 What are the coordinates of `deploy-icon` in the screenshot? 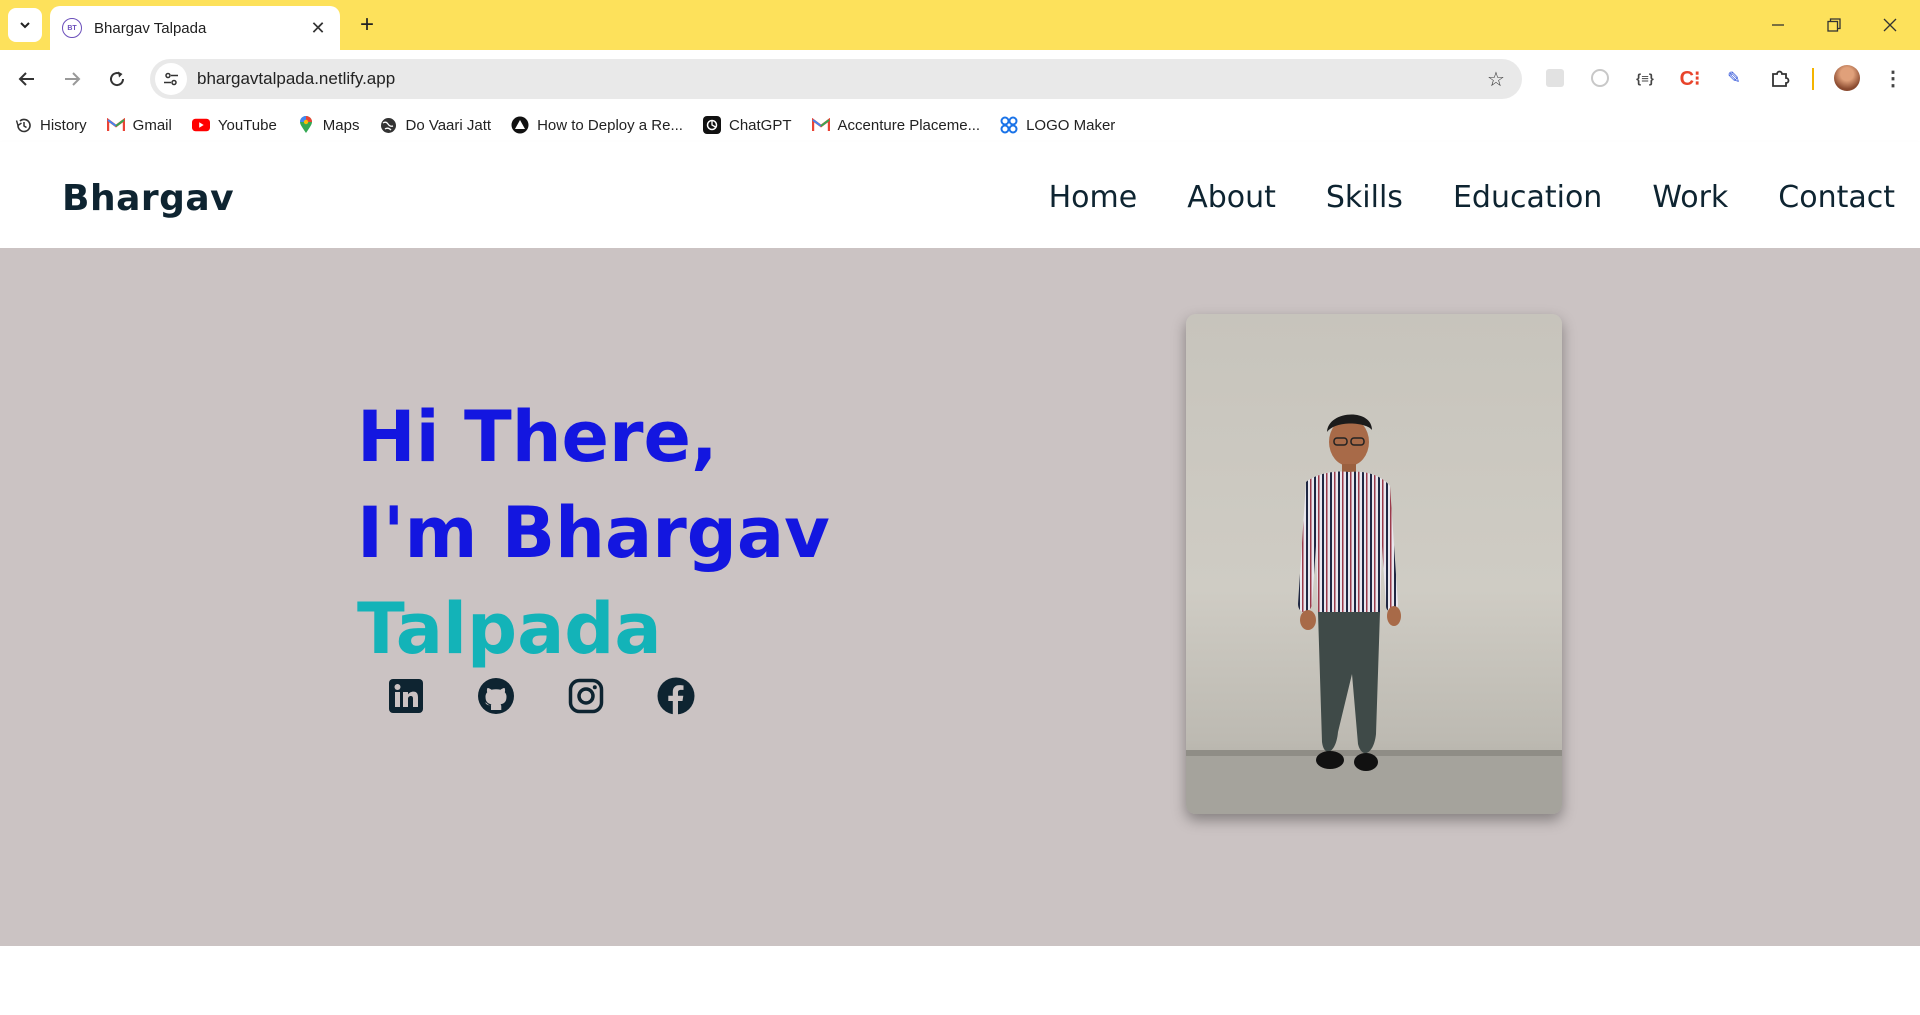 It's located at (520, 125).